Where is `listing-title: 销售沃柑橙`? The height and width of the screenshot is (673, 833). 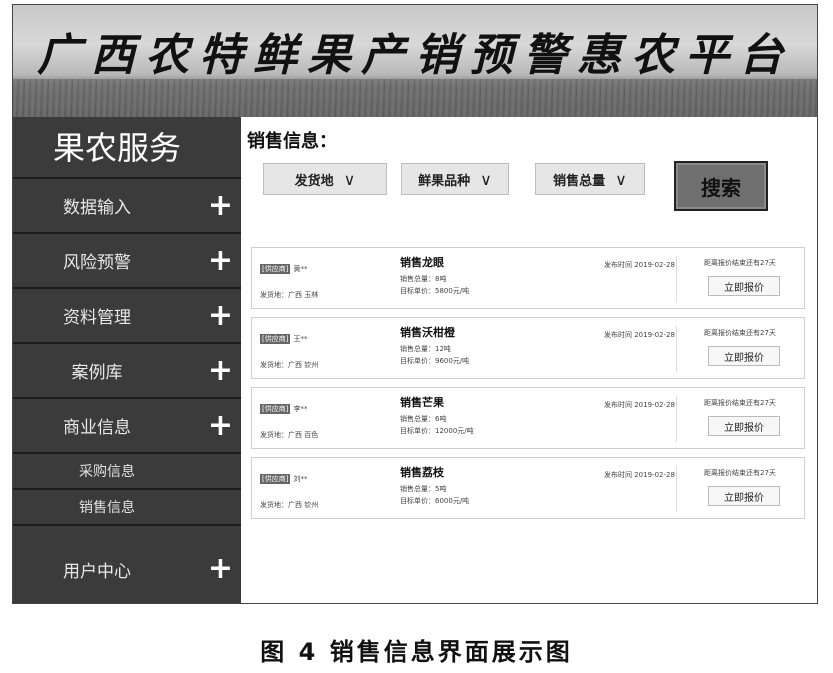
listing-title: 销售沃柑橙 is located at coordinates (427, 332).